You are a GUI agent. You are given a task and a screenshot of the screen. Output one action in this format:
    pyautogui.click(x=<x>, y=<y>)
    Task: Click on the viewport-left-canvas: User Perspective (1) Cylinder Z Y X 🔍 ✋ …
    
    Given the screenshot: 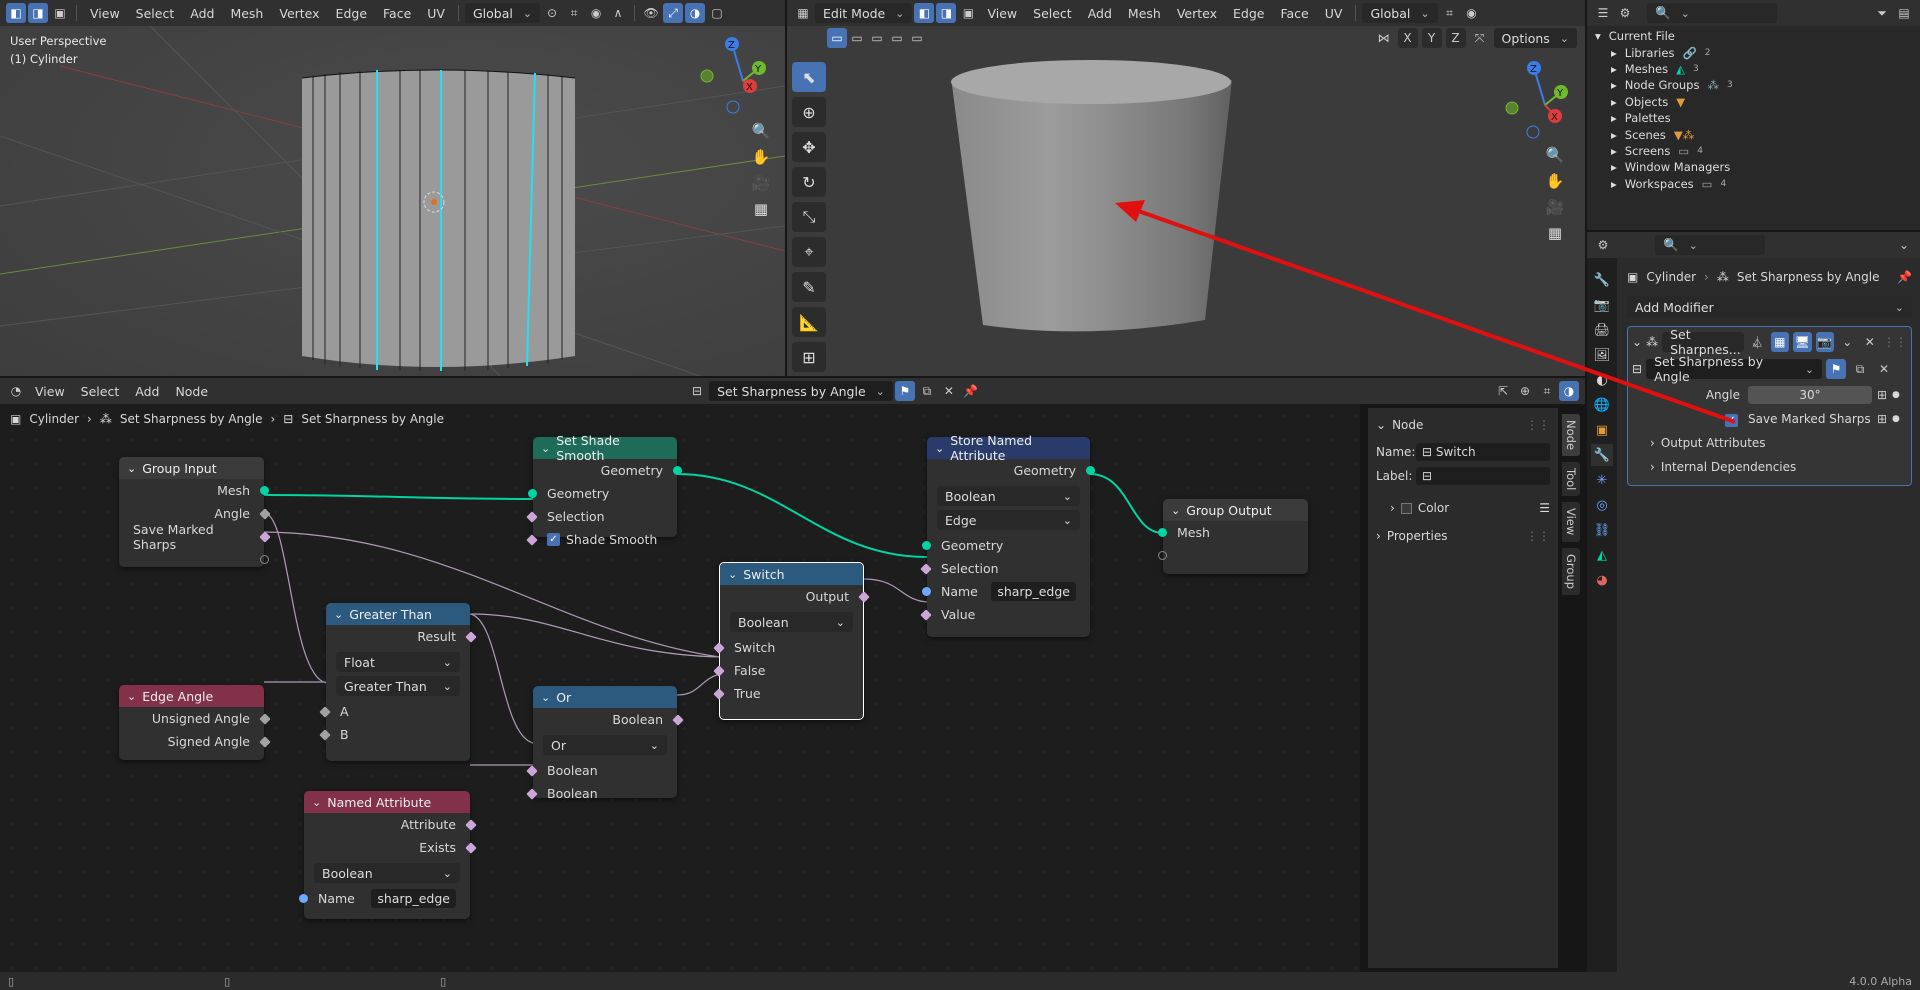 What is the action you would take?
    pyautogui.click(x=392, y=201)
    